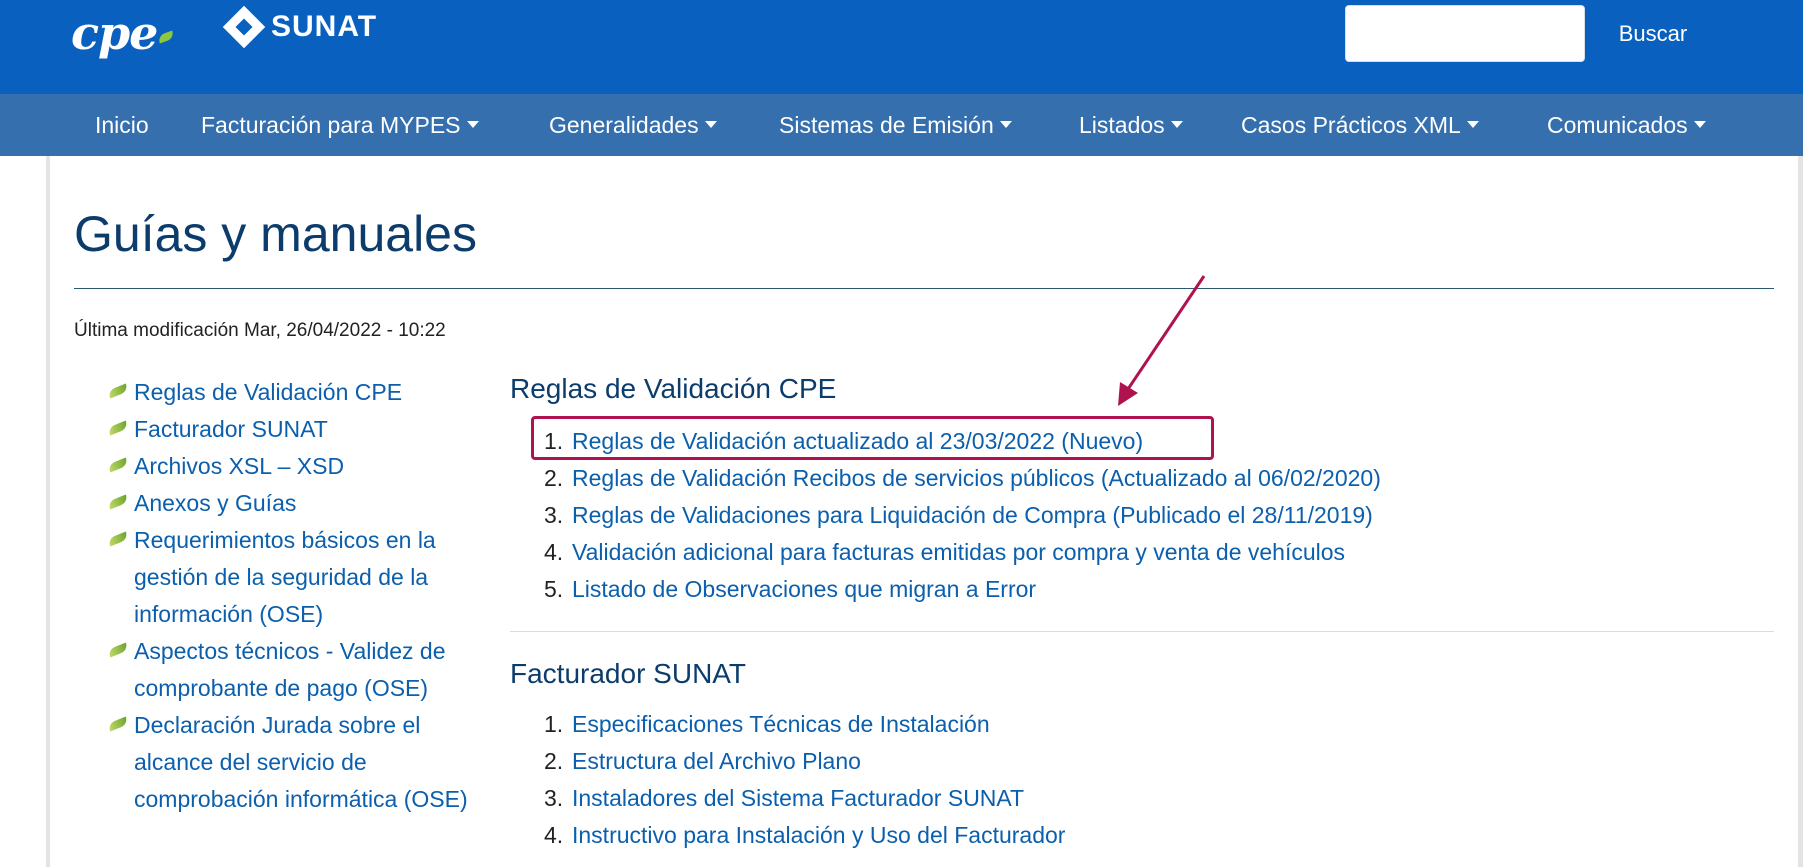 The height and width of the screenshot is (867, 1803). What do you see at coordinates (166, 37) in the screenshot?
I see `leaf-icon` at bounding box center [166, 37].